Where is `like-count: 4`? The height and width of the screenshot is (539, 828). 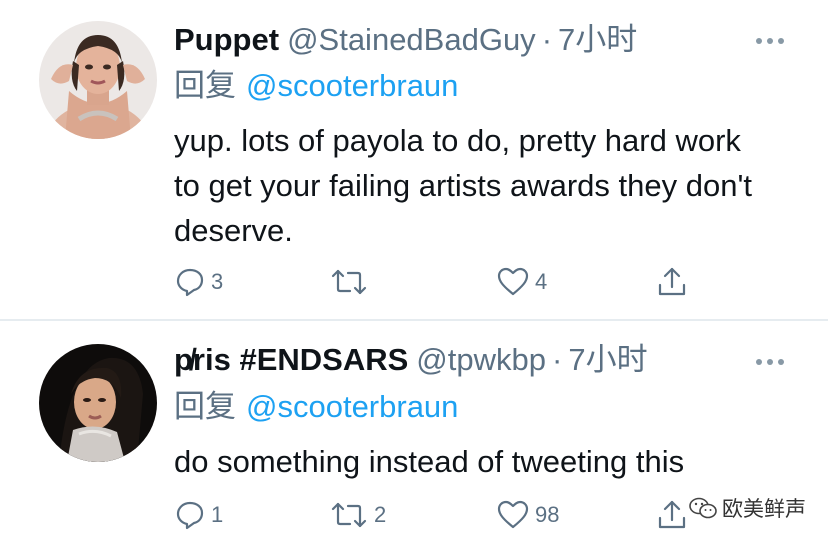
like-count: 4 is located at coordinates (541, 281).